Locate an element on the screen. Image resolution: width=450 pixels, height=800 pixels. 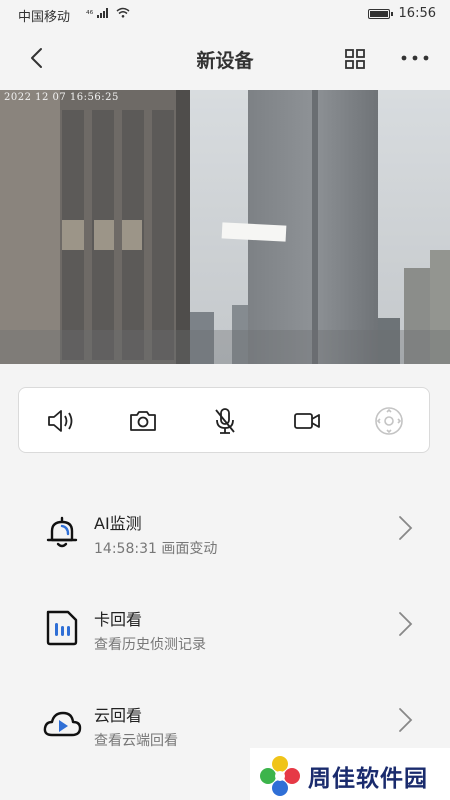
more-icon is located at coordinates (415, 58).